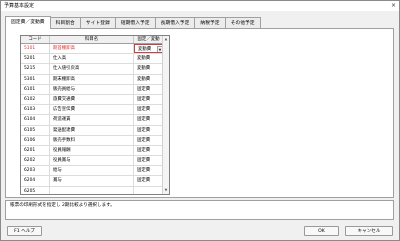  I want to click on table-row: 6202 役員賞与 固定費, so click(95, 161).